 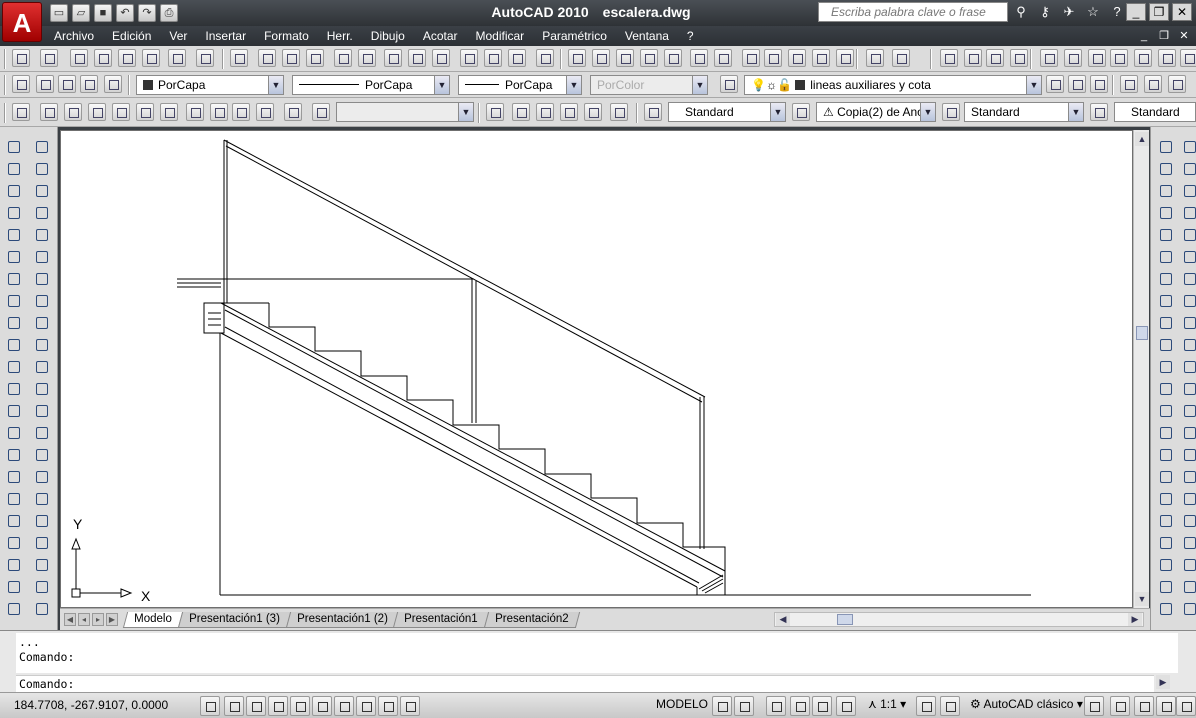 I want to click on layer-manager-button, so click(x=729, y=84).